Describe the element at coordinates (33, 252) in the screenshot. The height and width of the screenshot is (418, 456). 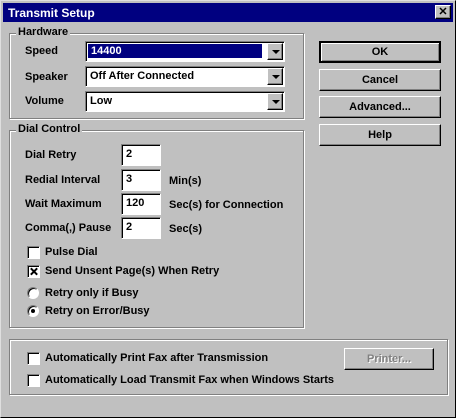
I see `pulse-dial-checkbox` at that location.